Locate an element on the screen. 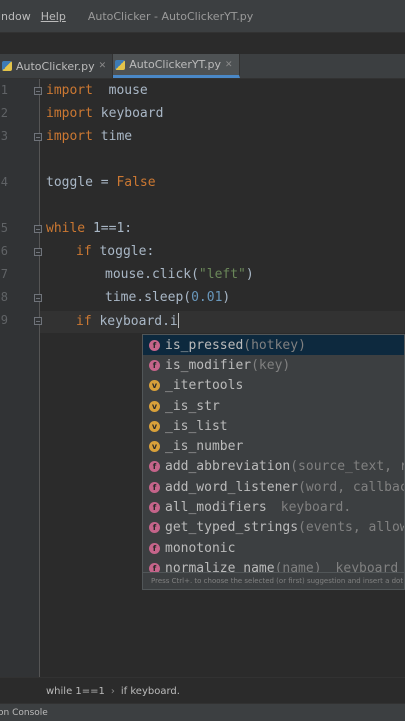 The width and height of the screenshot is (405, 721). breadcrumb-item-if: if keyboard. is located at coordinates (150, 691).